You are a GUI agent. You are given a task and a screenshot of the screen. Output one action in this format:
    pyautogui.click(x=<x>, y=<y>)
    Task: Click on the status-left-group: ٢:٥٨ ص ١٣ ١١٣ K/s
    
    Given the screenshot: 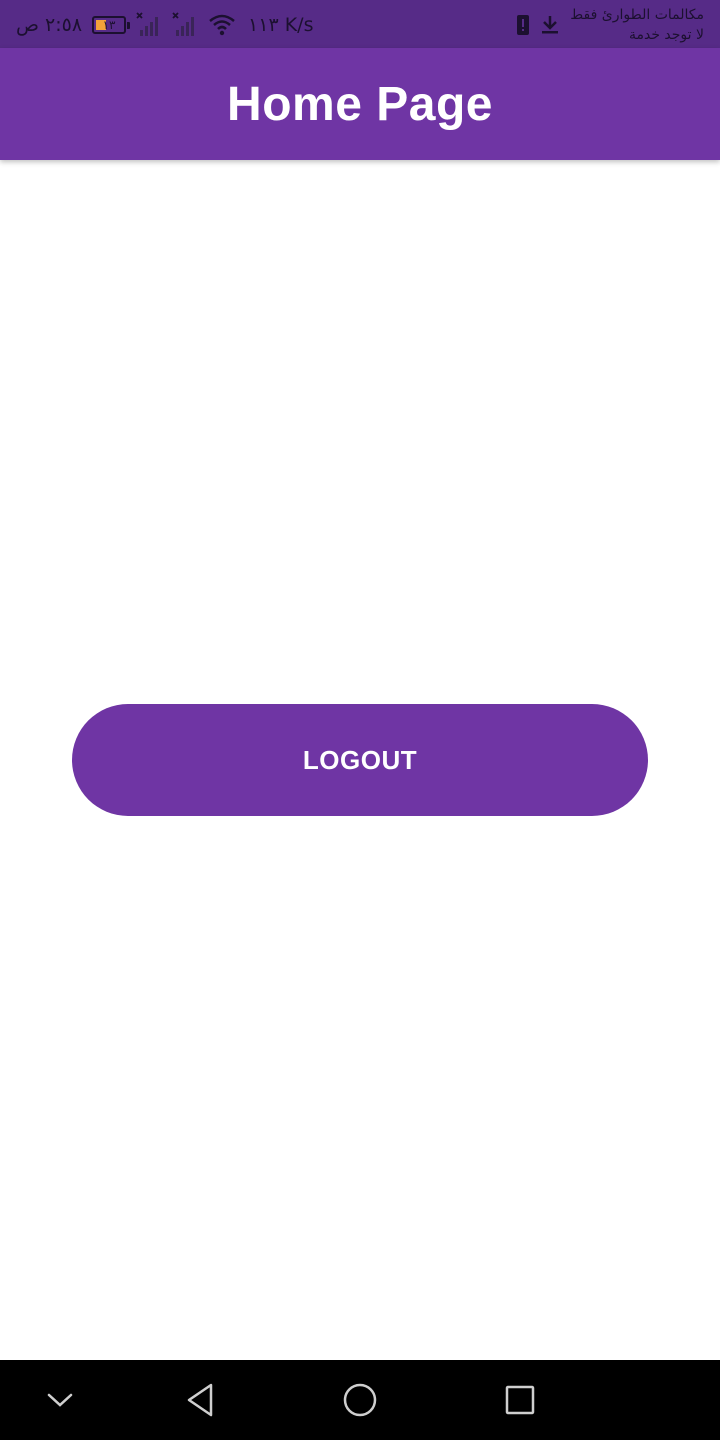 What is the action you would take?
    pyautogui.click(x=164, y=25)
    